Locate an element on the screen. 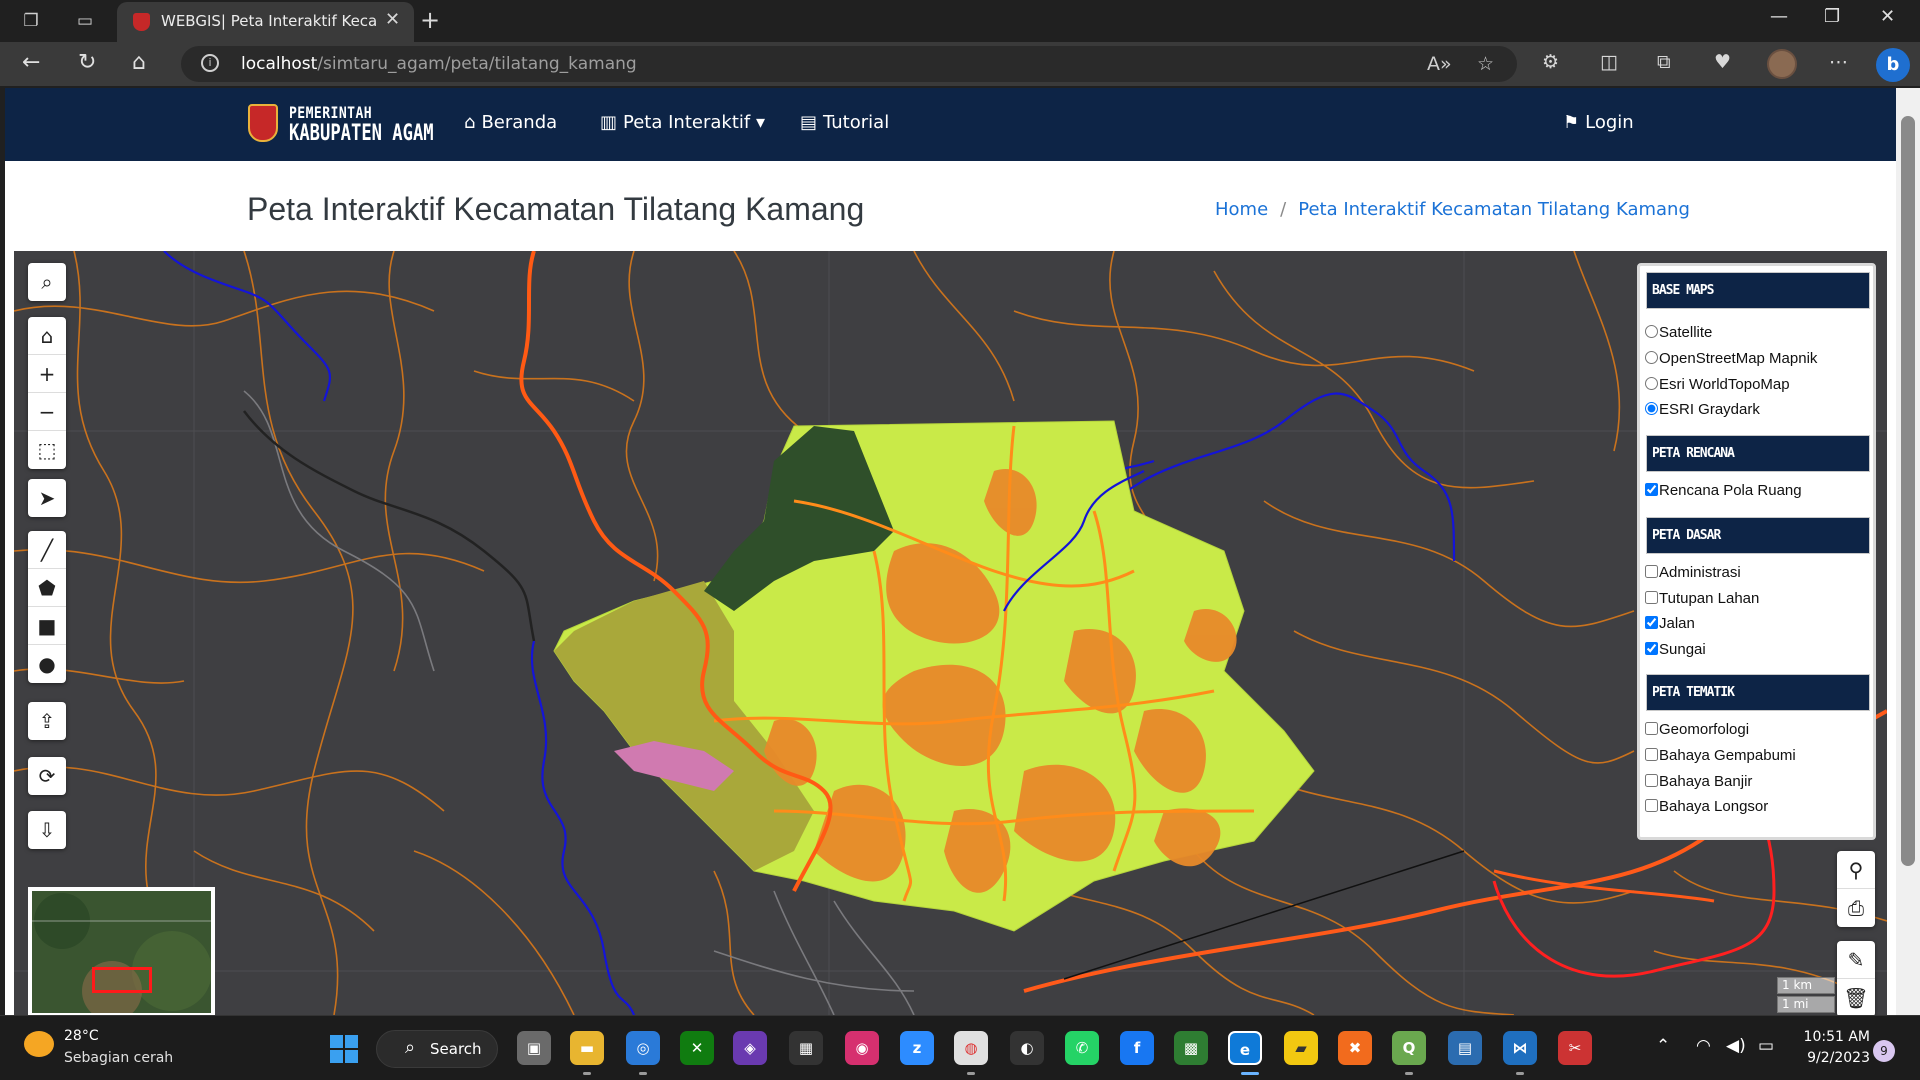 Image resolution: width=1920 pixels, height=1080 pixels. checkbox-bahaya-banjir is located at coordinates (1651, 780).